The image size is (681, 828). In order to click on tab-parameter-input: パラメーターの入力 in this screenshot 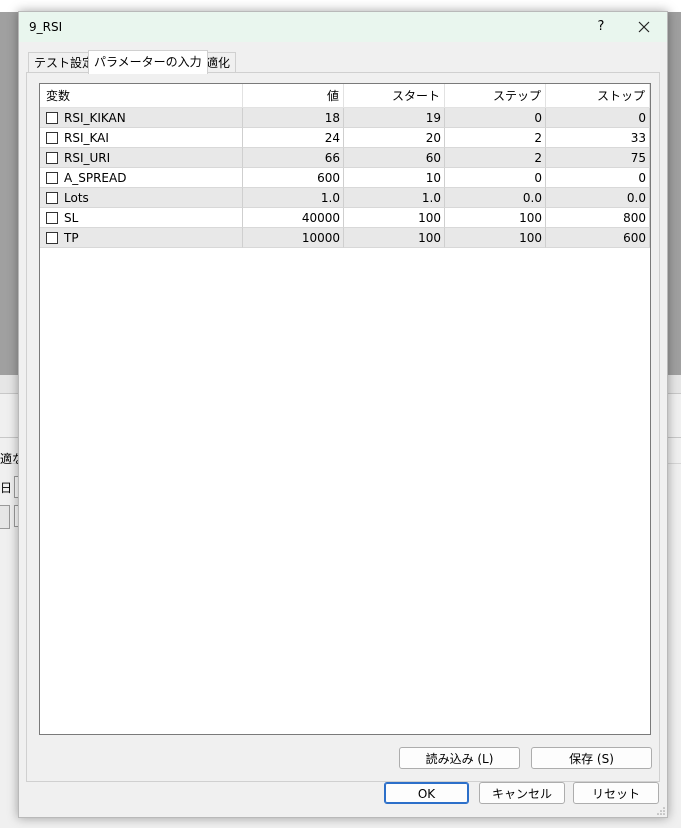, I will do `click(148, 62)`.